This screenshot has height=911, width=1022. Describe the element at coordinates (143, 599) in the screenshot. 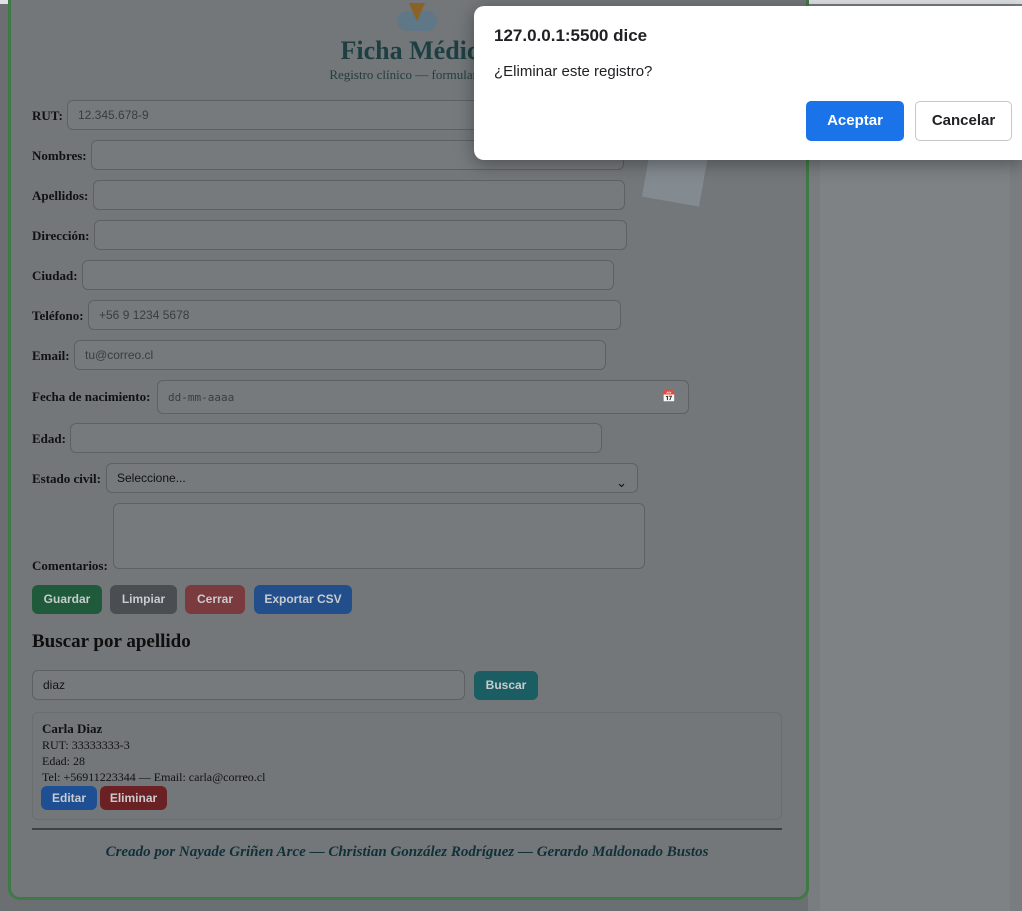

I see `limpiar-button: Limpiar` at that location.